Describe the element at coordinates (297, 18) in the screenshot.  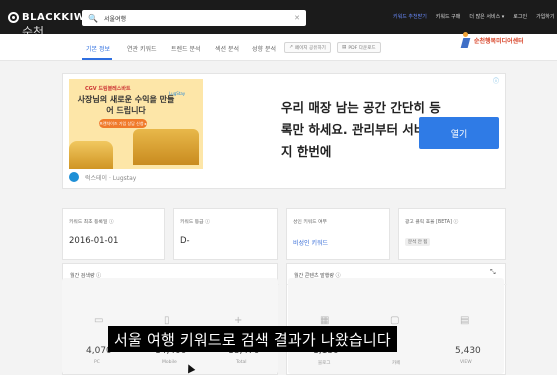
I see `clear-icon: ✕` at that location.